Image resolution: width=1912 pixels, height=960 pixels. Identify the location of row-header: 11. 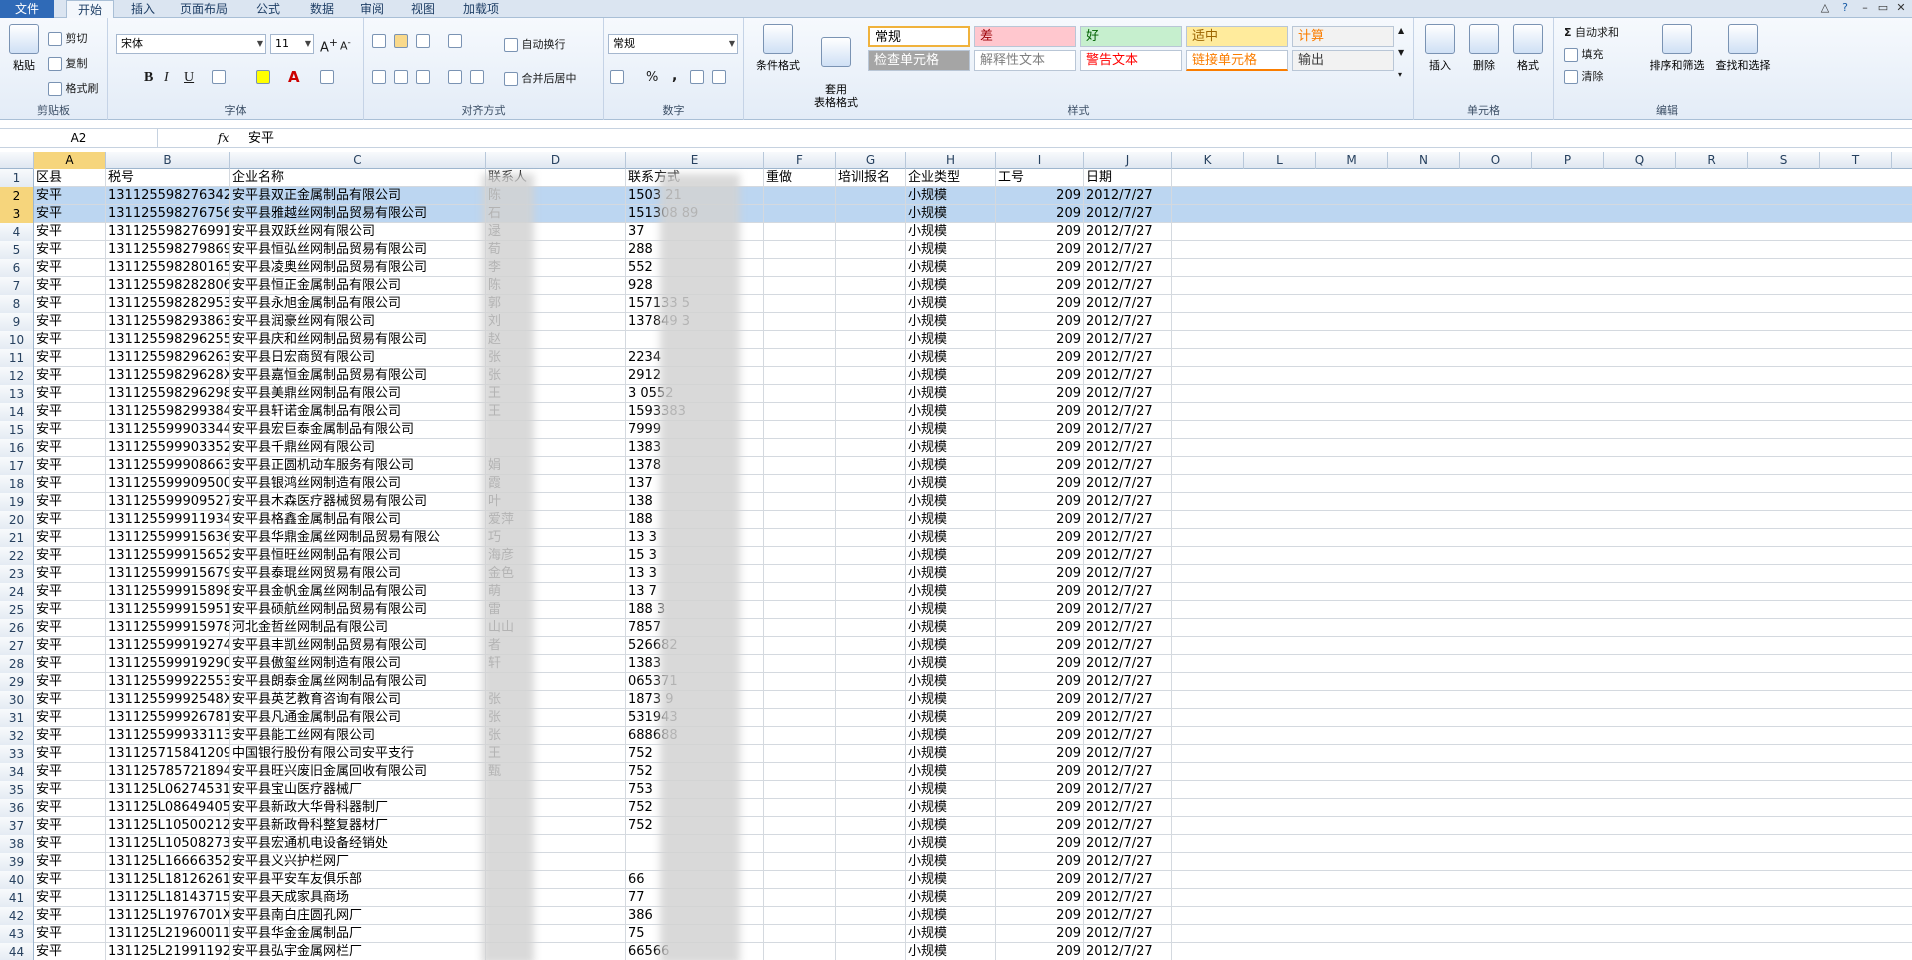
(17, 358).